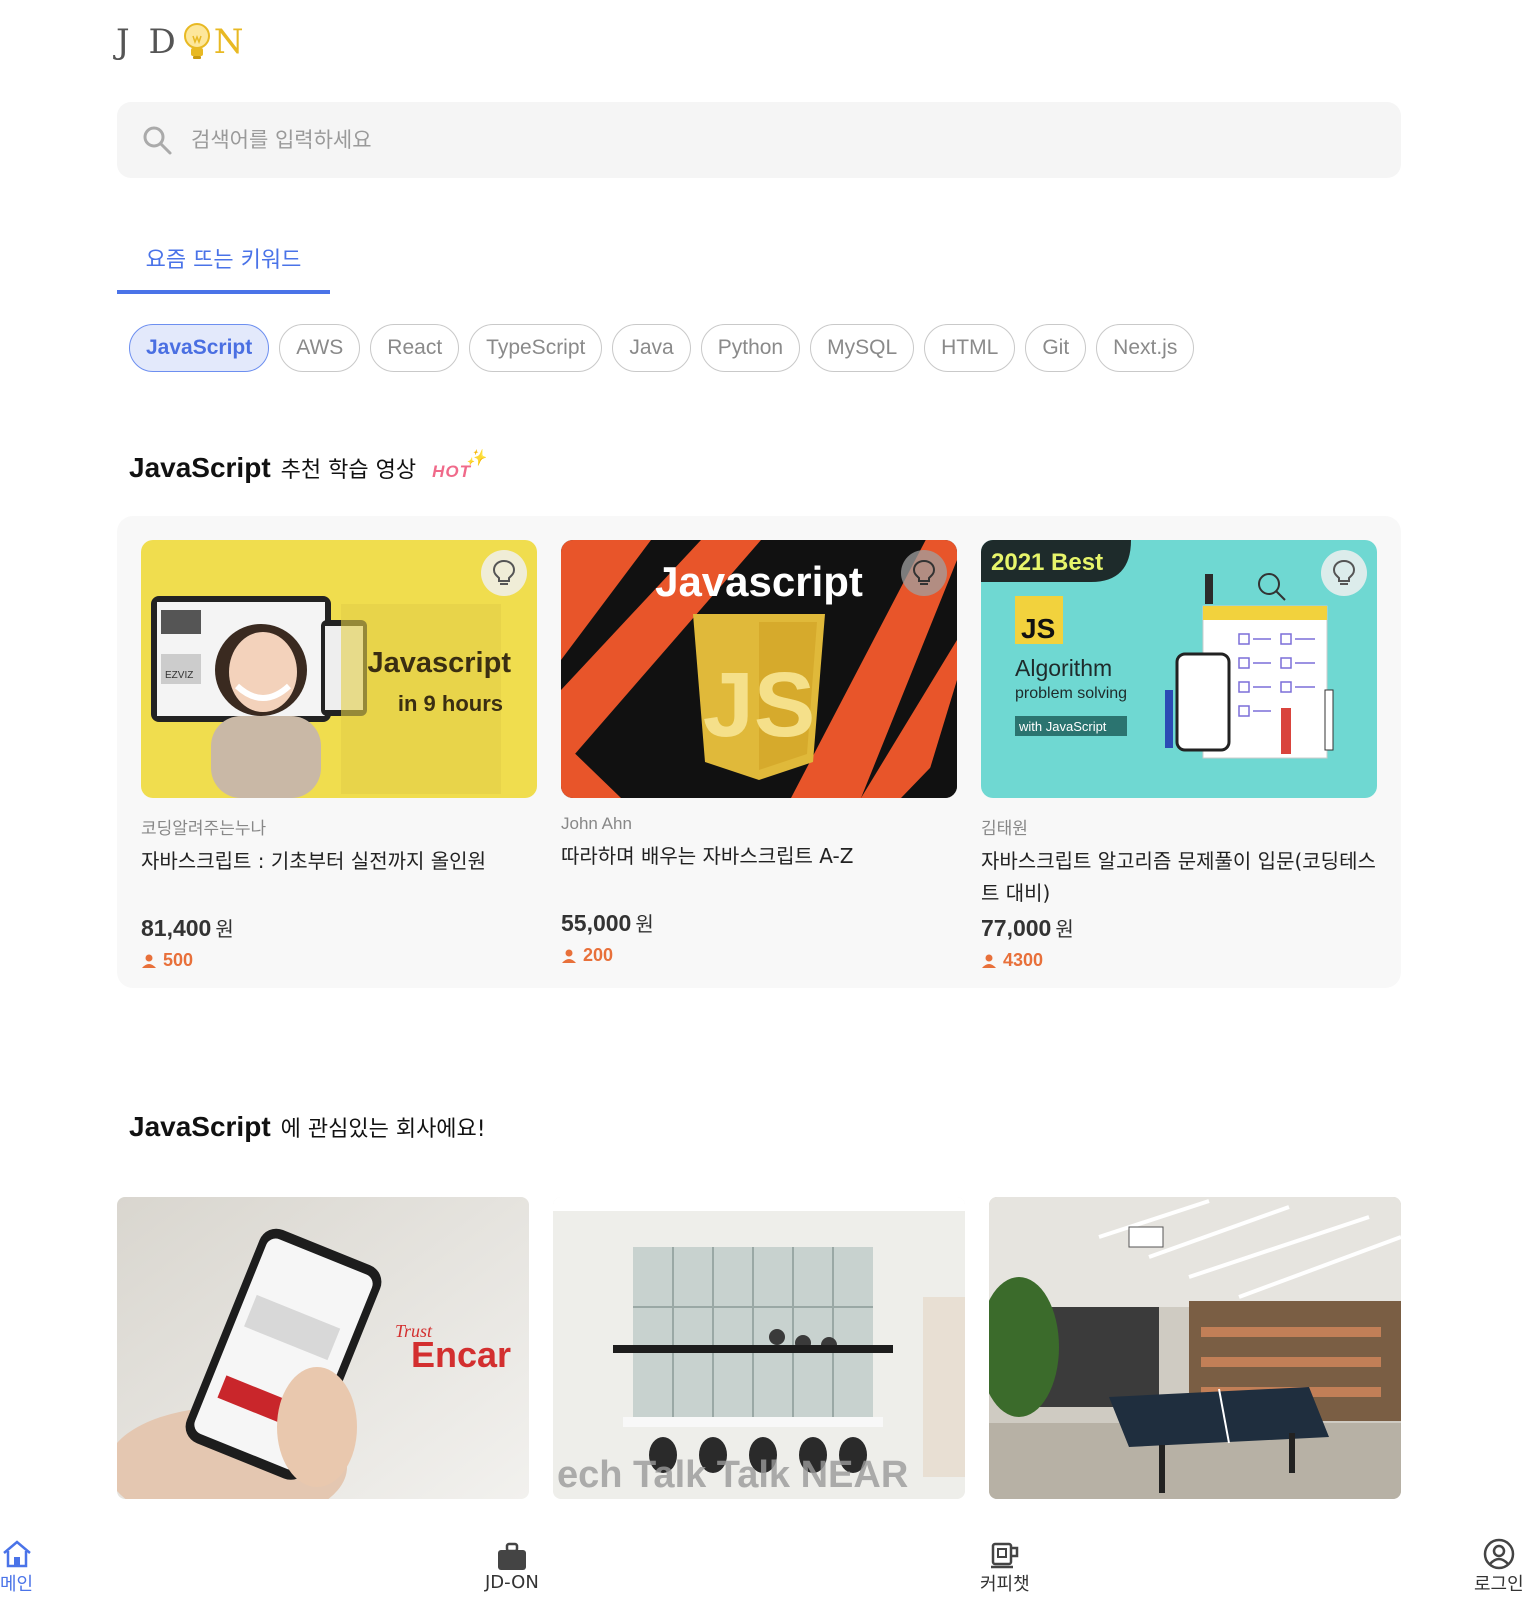 Image resolution: width=1524 pixels, height=1610 pixels. What do you see at coordinates (862, 348) in the screenshot?
I see `keyword-chip-mysql: MySQL` at bounding box center [862, 348].